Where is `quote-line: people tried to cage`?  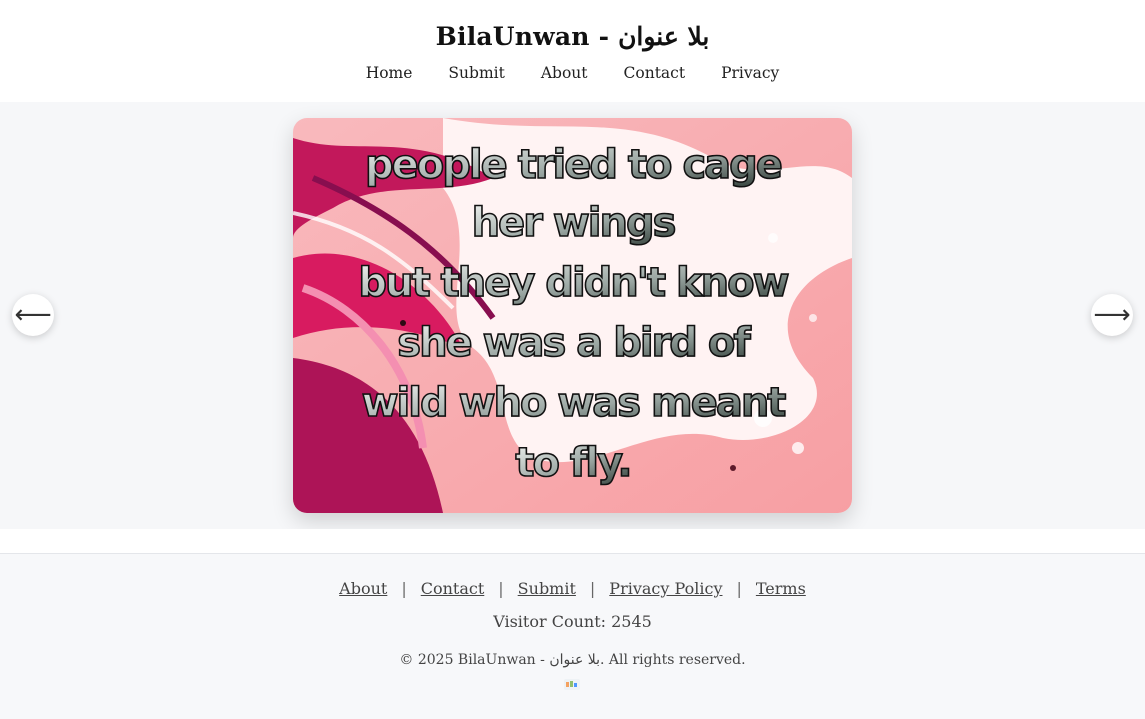 quote-line: people tried to cage is located at coordinates (573, 165).